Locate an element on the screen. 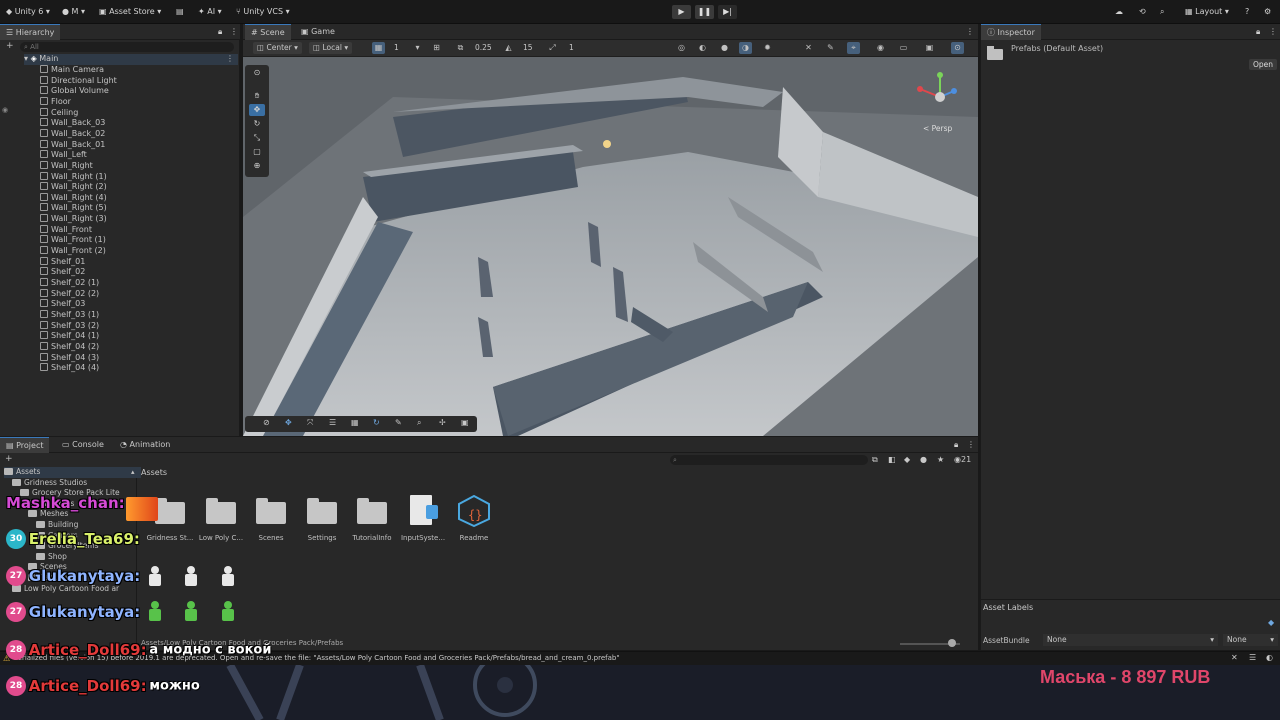 The height and width of the screenshot is (720, 1280). hidden-count: ◉21 is located at coordinates (962, 459).